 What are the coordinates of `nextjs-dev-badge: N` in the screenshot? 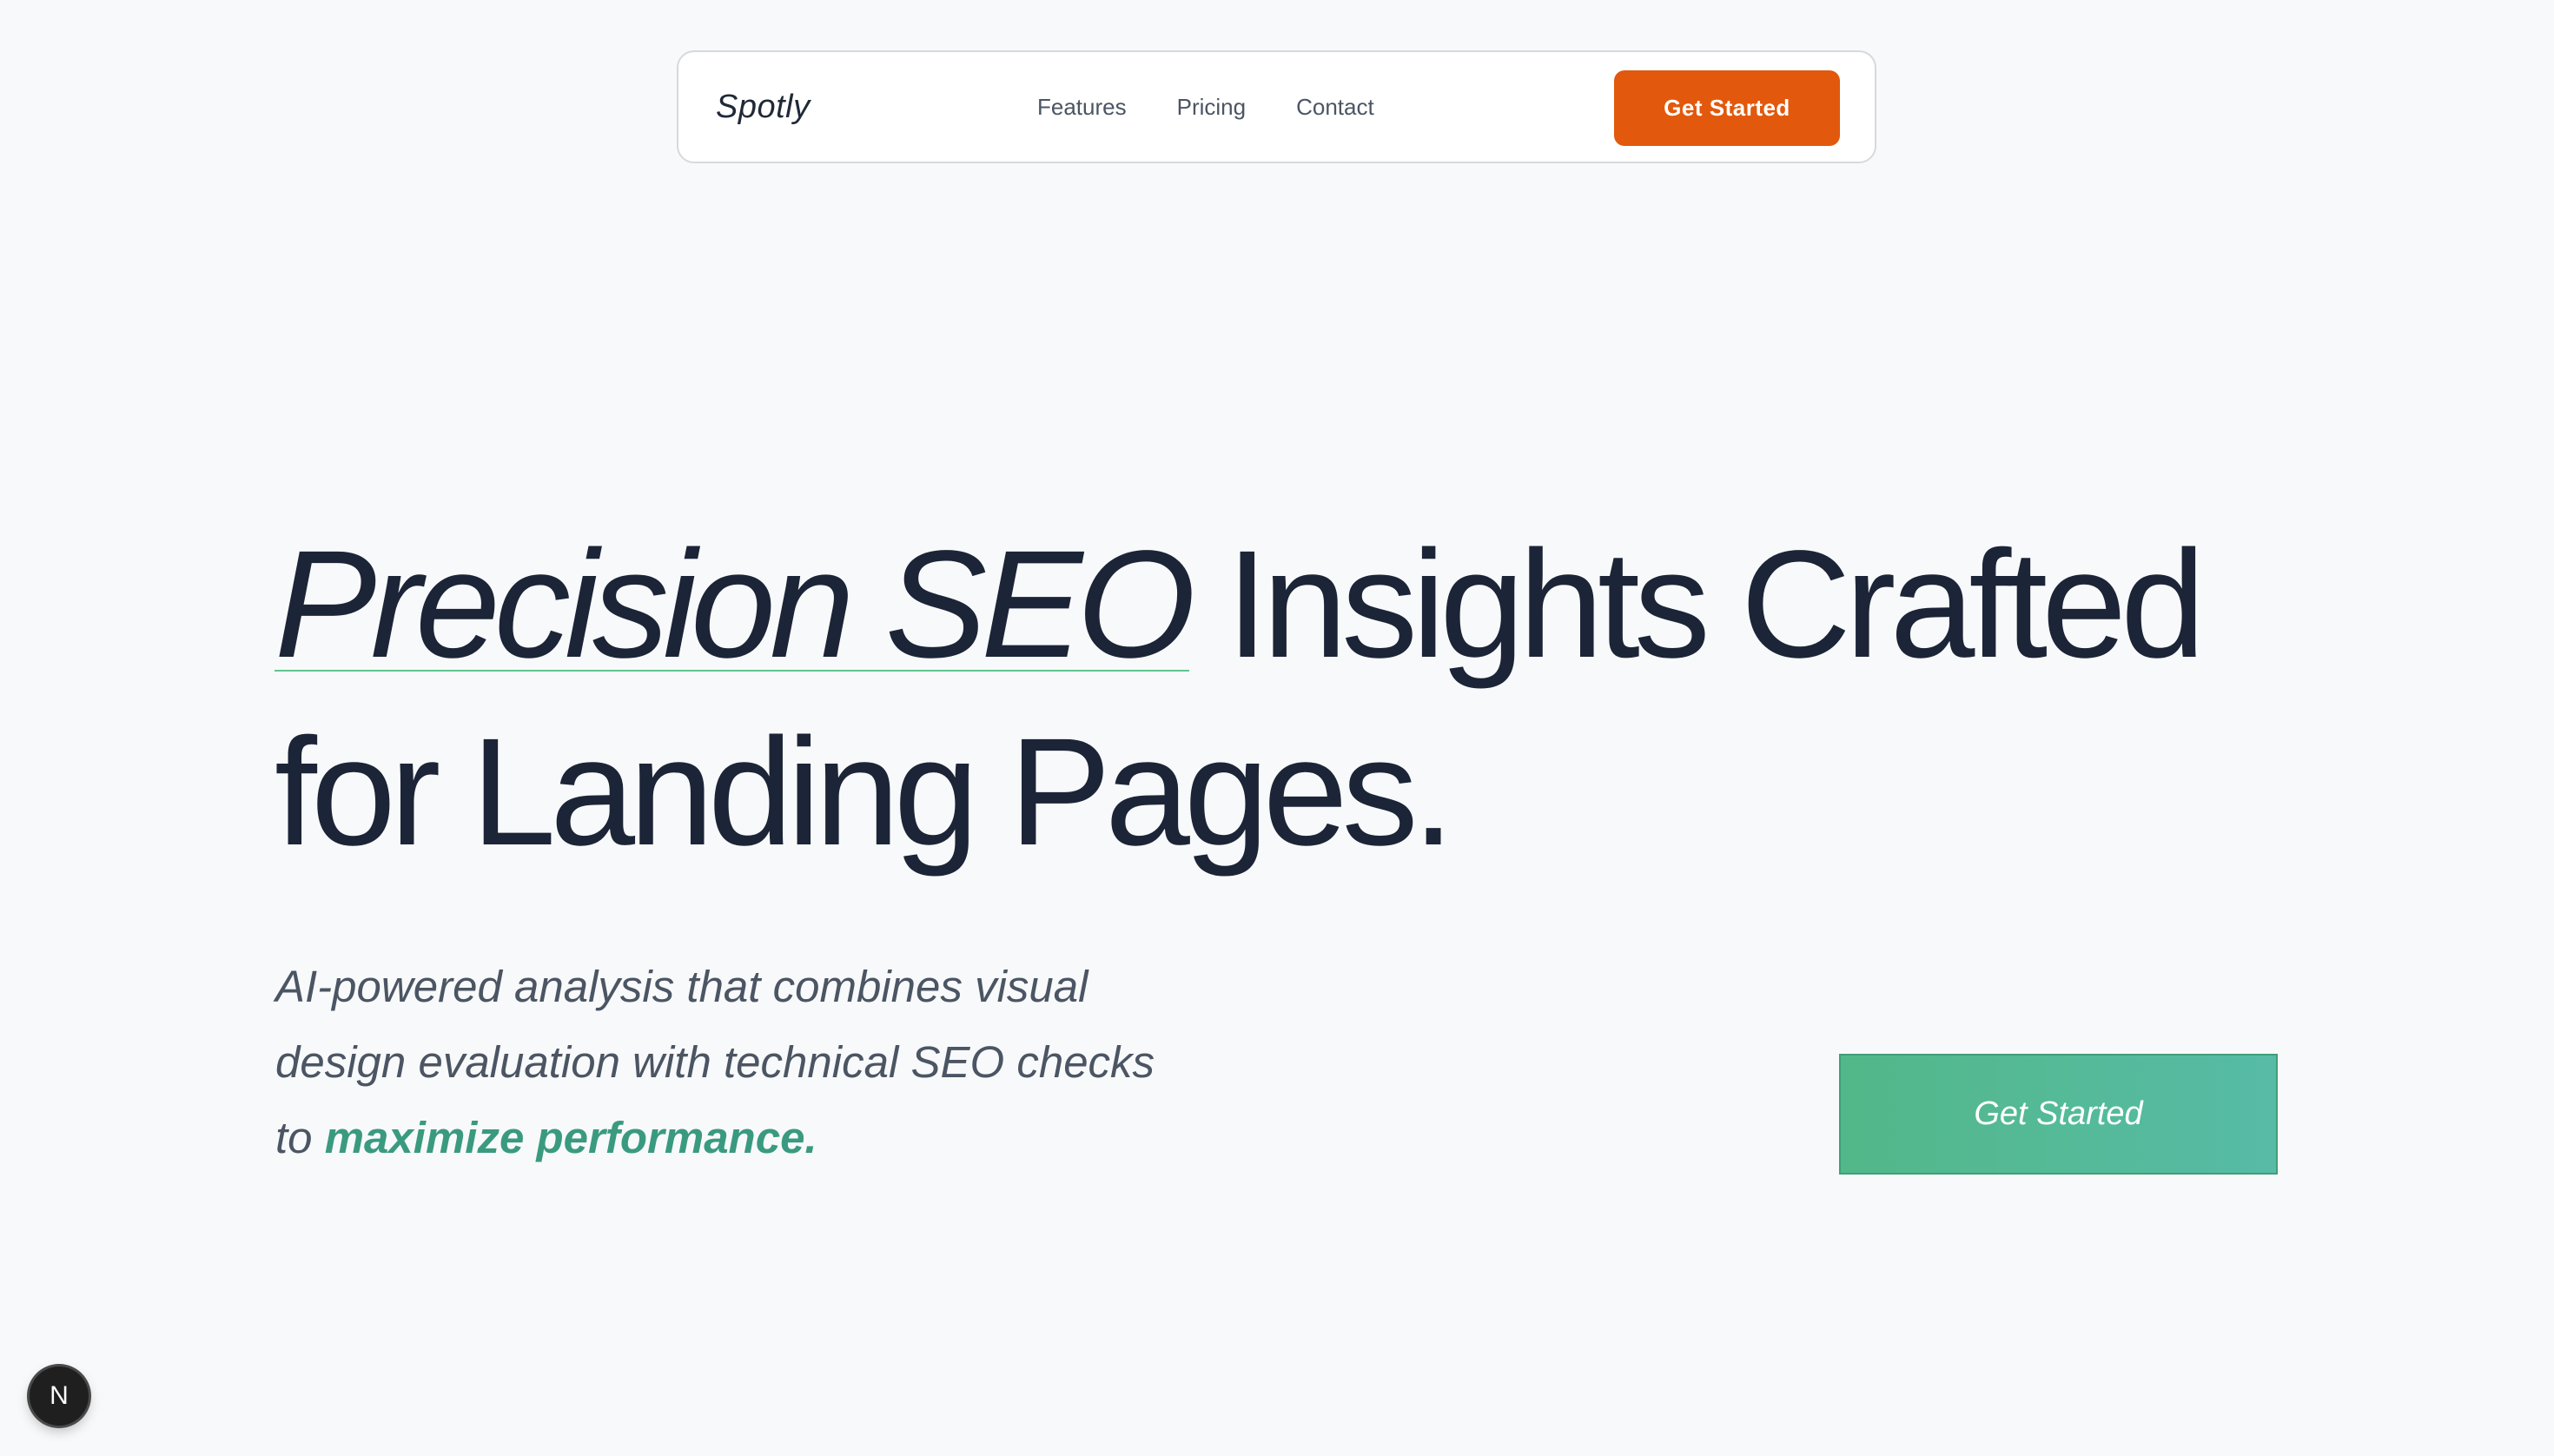 It's located at (59, 1396).